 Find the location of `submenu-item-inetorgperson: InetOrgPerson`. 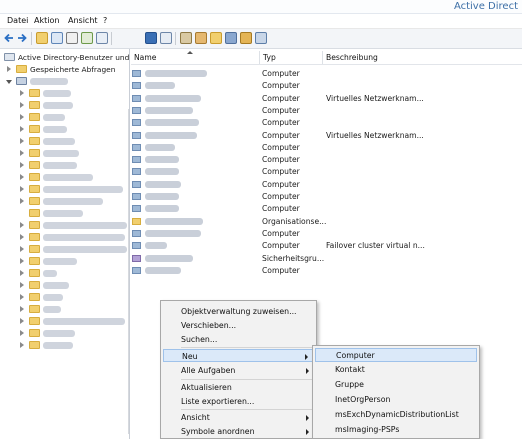

submenu-item-inetorgperson: InetOrgPerson is located at coordinates (396, 400).